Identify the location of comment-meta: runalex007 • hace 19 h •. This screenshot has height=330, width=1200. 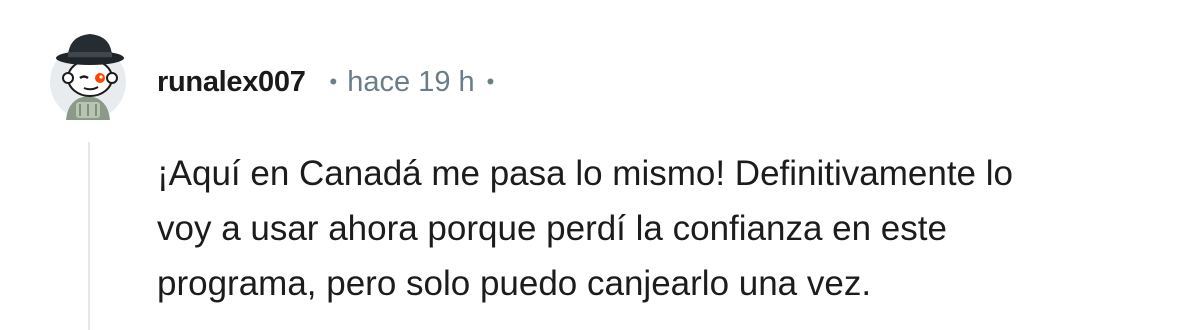
(325, 82).